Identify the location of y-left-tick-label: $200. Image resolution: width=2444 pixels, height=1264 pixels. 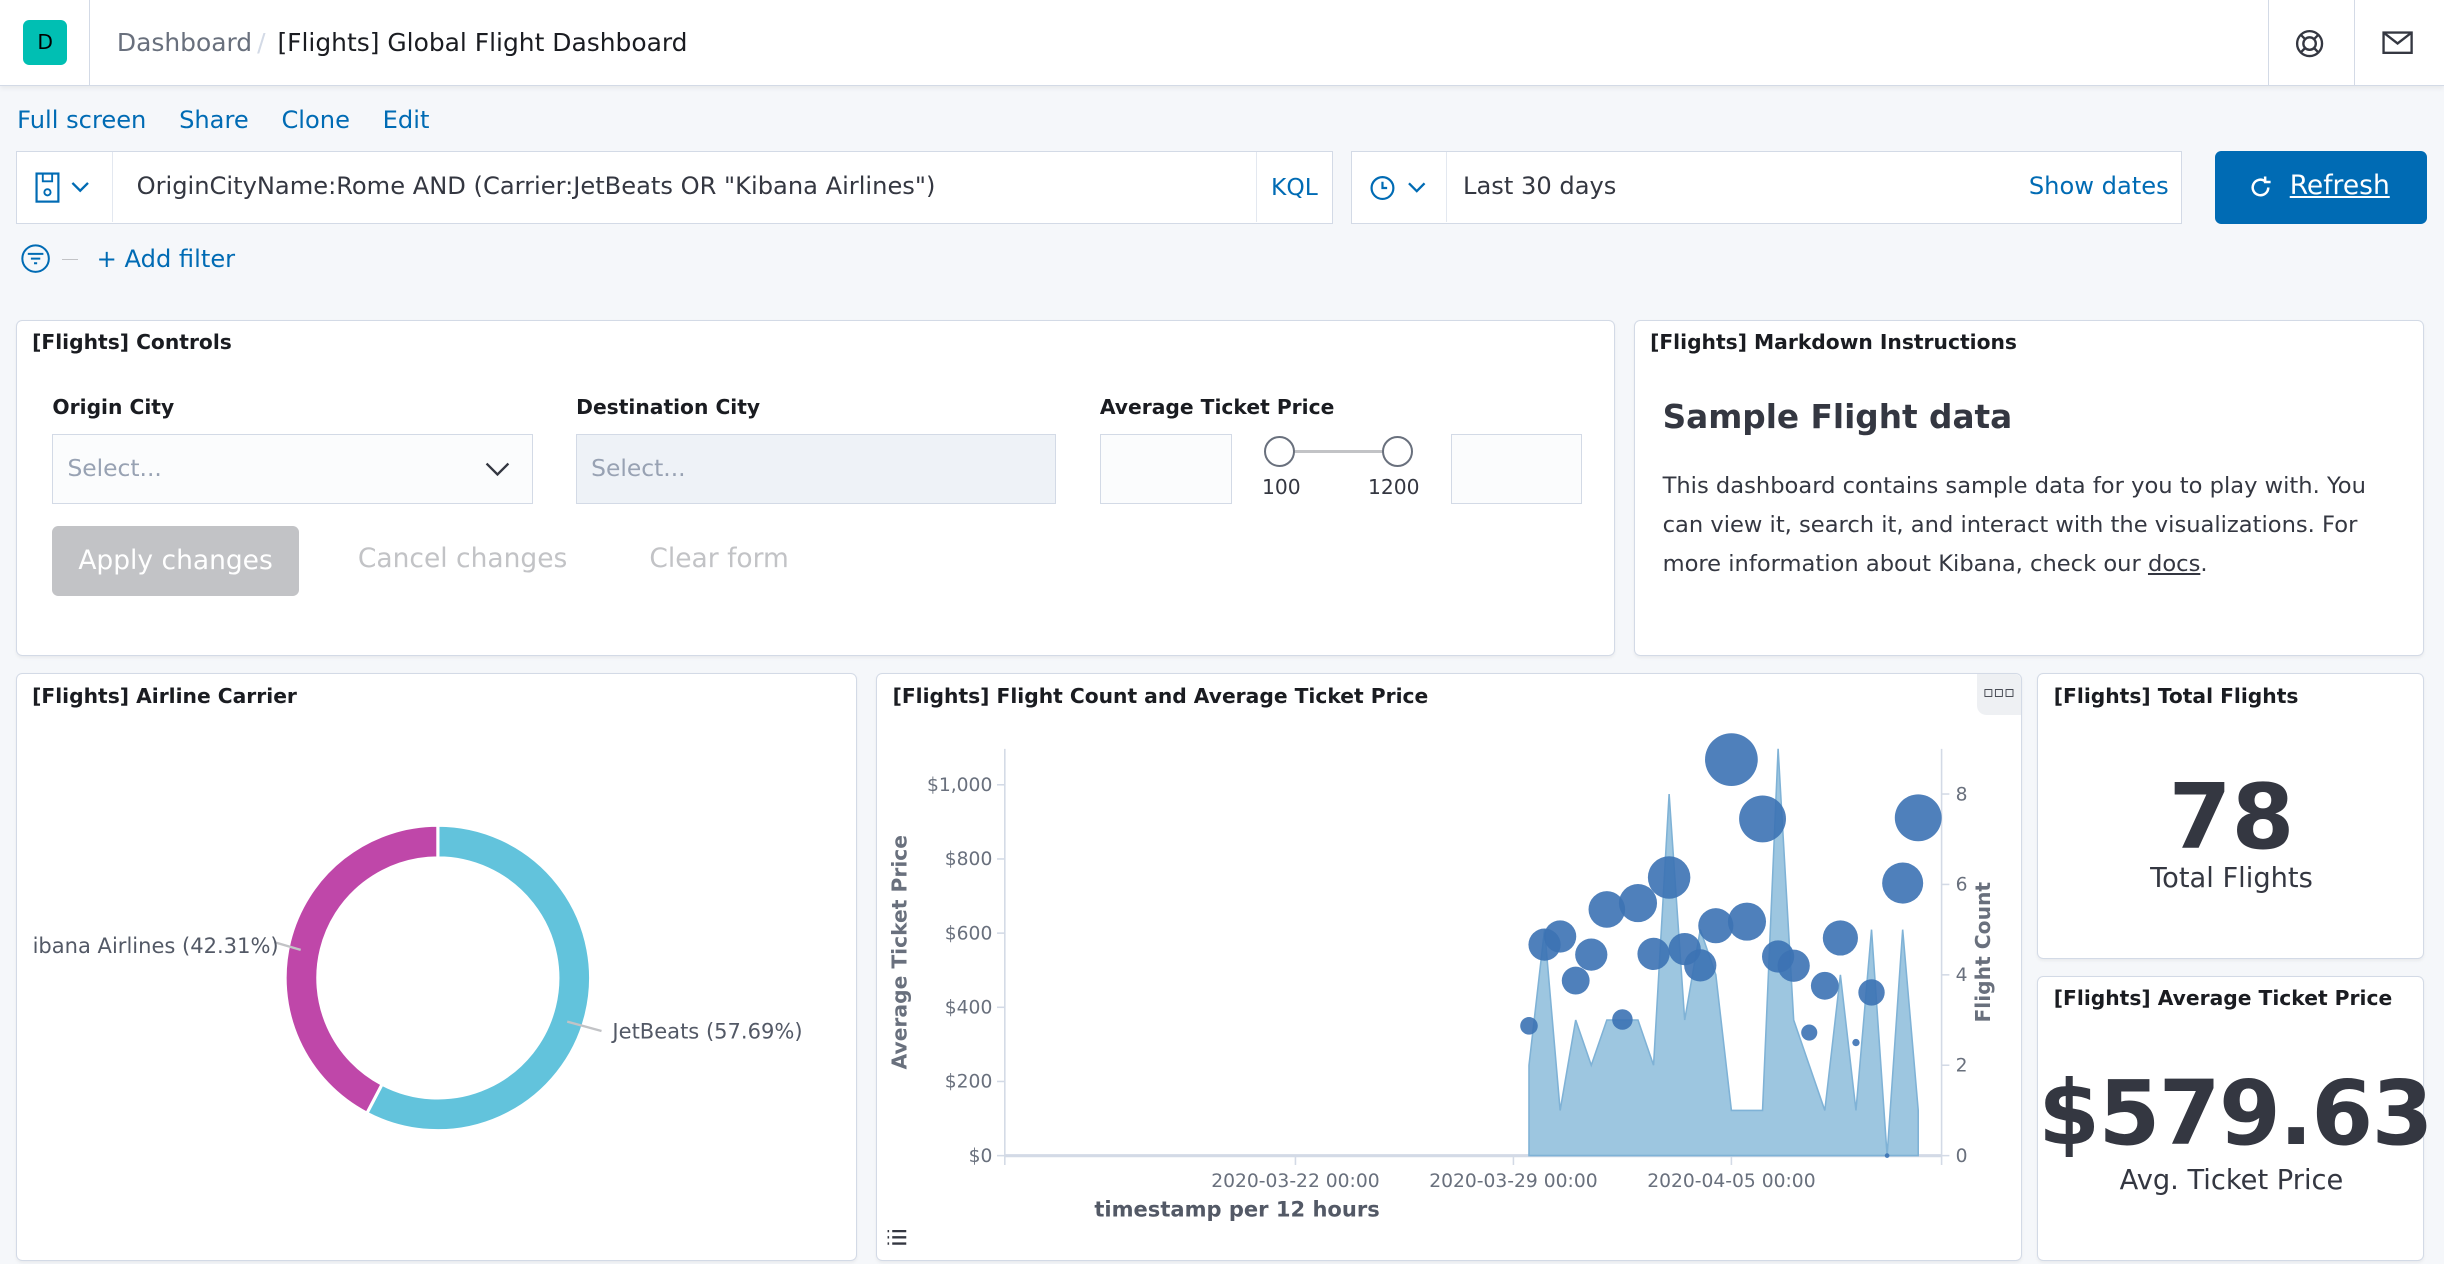
(969, 1082).